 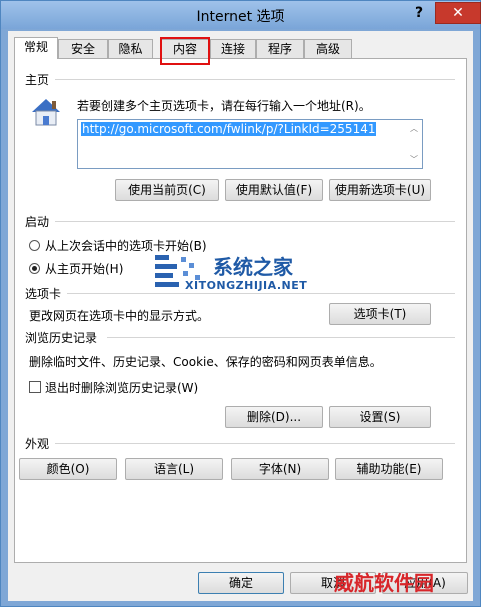 I want to click on delete-on-exit-checkbox, so click(x=35, y=387).